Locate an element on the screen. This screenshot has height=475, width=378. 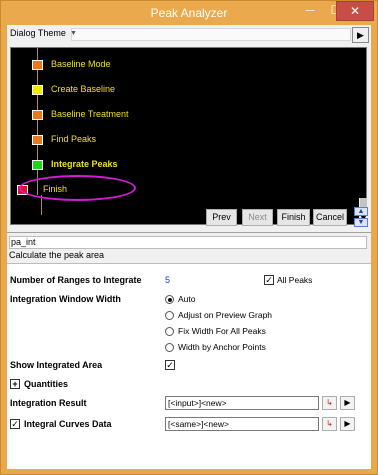
minimize-button: ─ is located at coordinates (310, 11).